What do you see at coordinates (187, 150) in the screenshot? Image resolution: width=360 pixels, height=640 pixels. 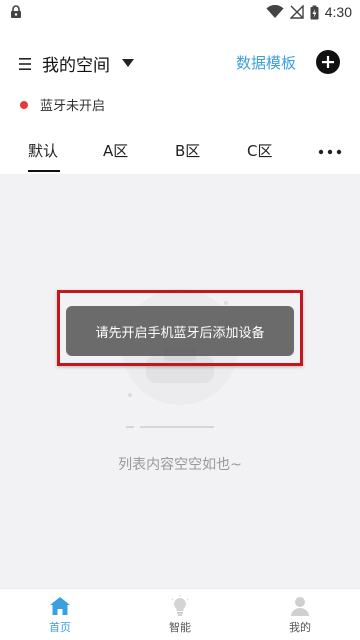 I see `tab-area-b: B区` at bounding box center [187, 150].